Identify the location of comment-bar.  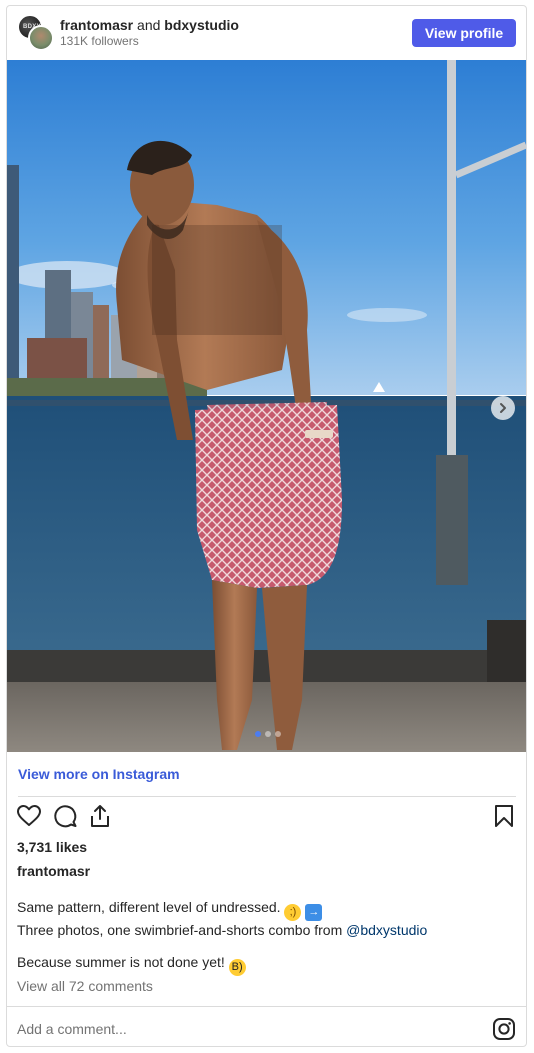
(266, 1026).